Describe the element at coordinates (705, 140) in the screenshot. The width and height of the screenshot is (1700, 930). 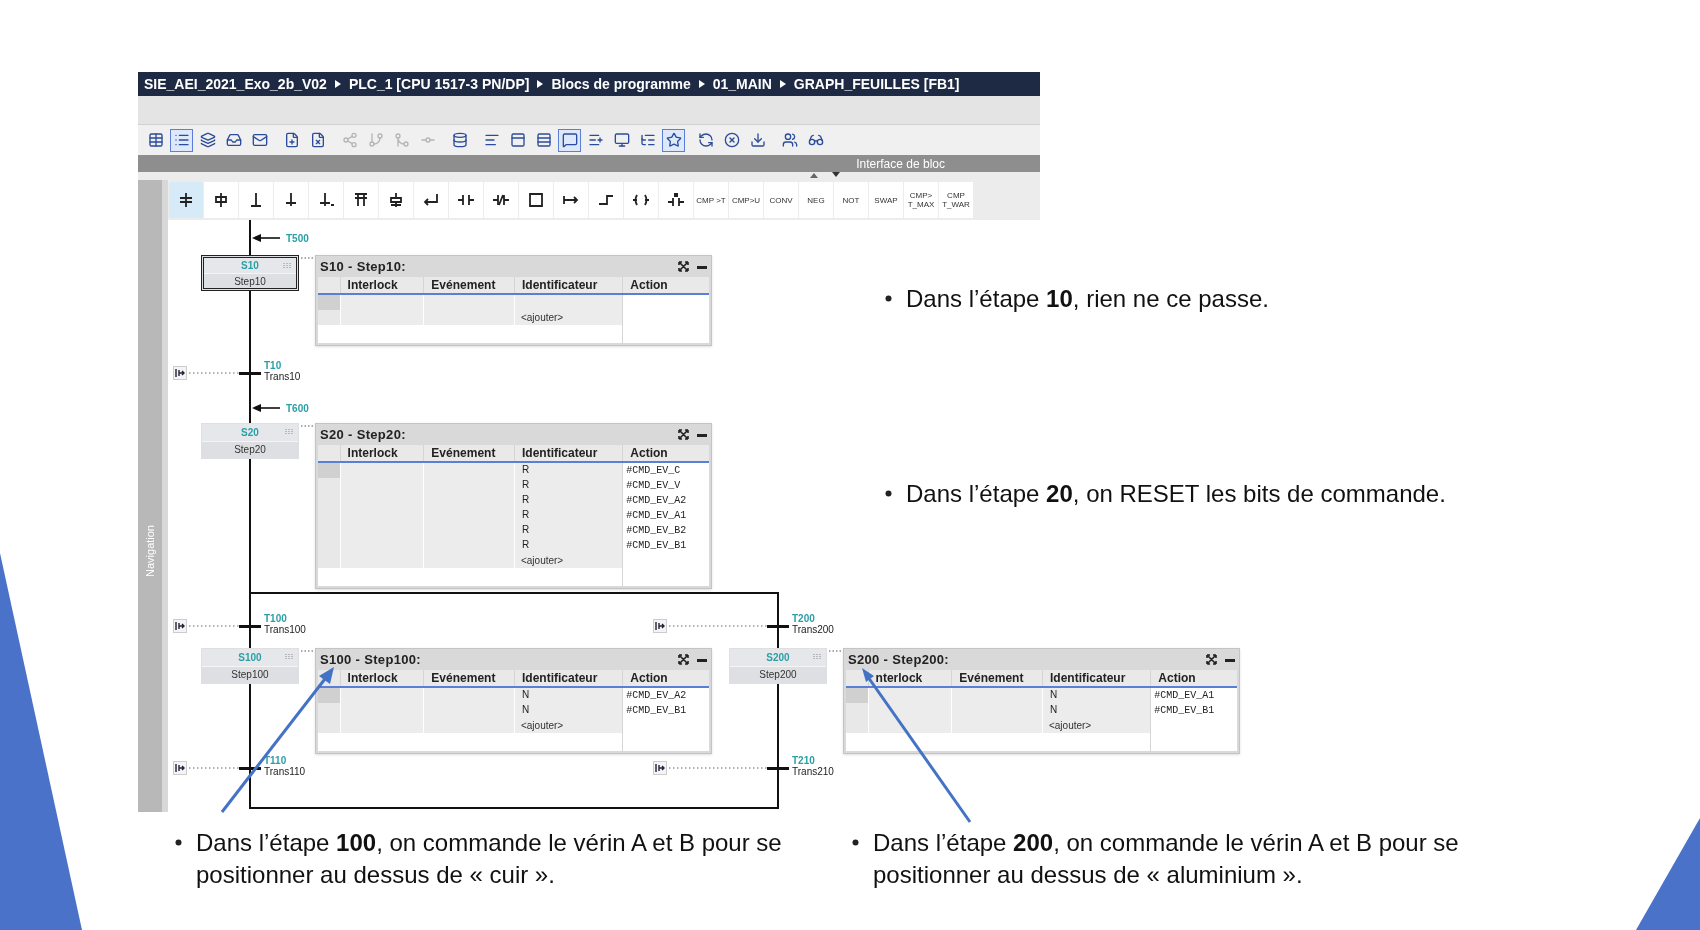
I see `refresh-icon` at that location.